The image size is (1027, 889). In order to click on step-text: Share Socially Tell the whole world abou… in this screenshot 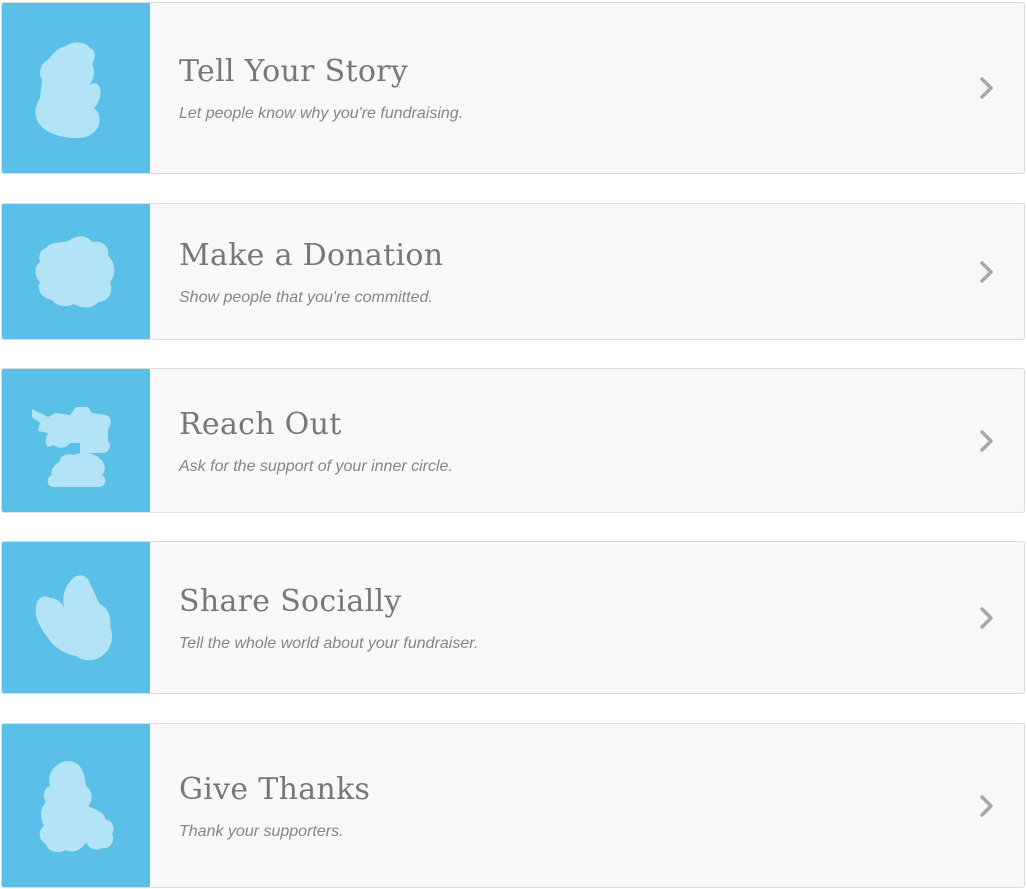, I will do `click(559, 618)`.